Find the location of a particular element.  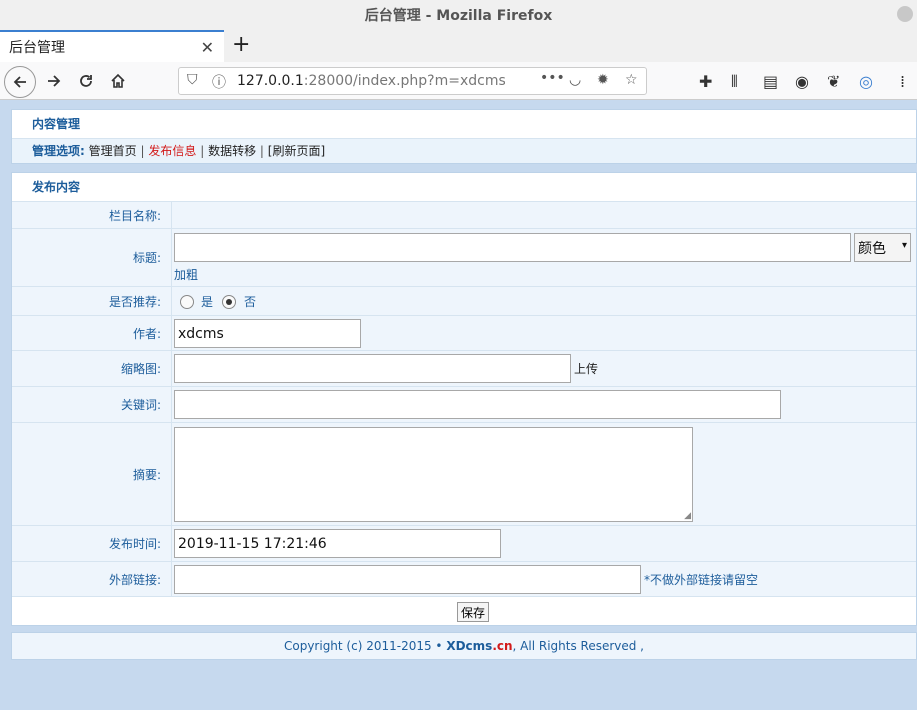

pocket-icon: ◡ is located at coordinates (575, 80).